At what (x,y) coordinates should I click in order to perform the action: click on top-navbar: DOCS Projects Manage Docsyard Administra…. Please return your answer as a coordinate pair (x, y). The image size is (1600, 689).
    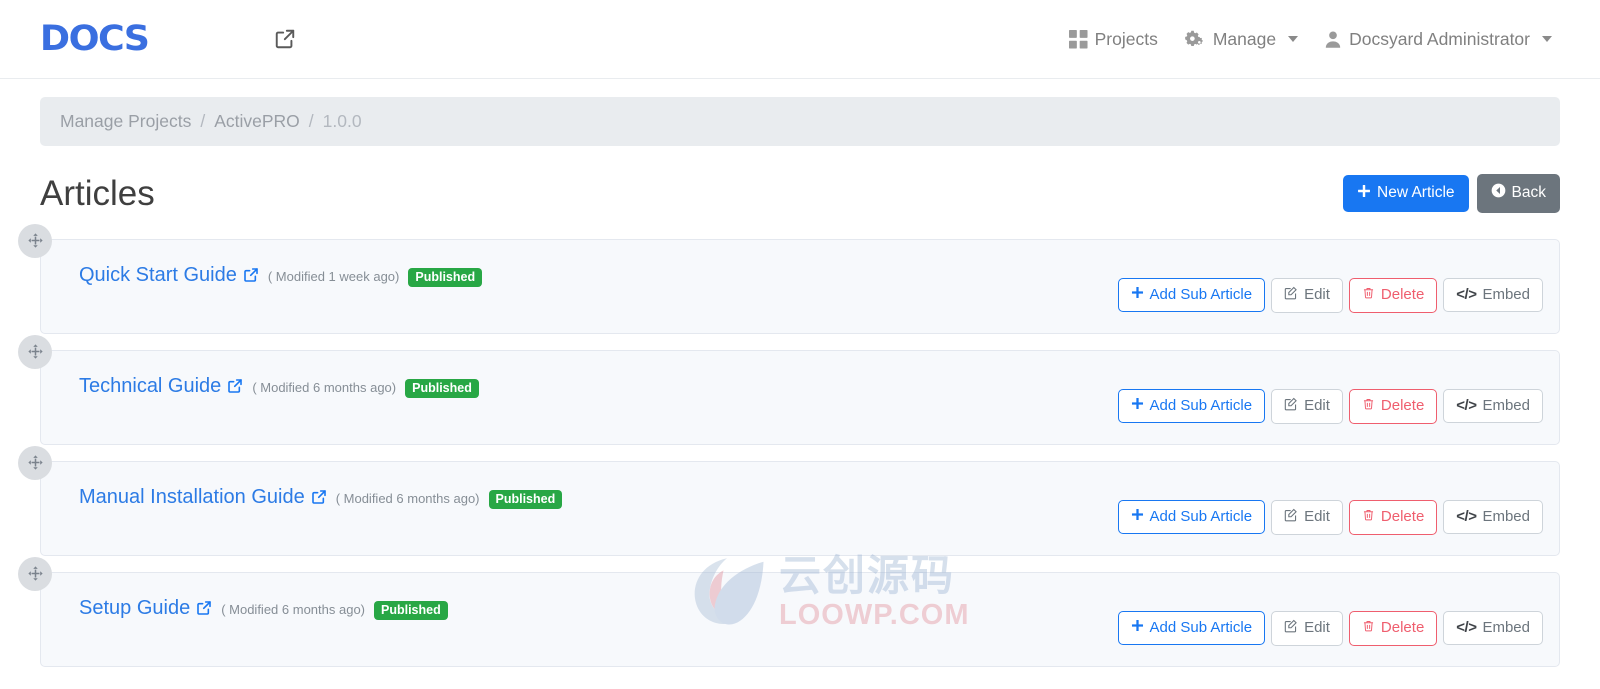
    Looking at the image, I should click on (800, 39).